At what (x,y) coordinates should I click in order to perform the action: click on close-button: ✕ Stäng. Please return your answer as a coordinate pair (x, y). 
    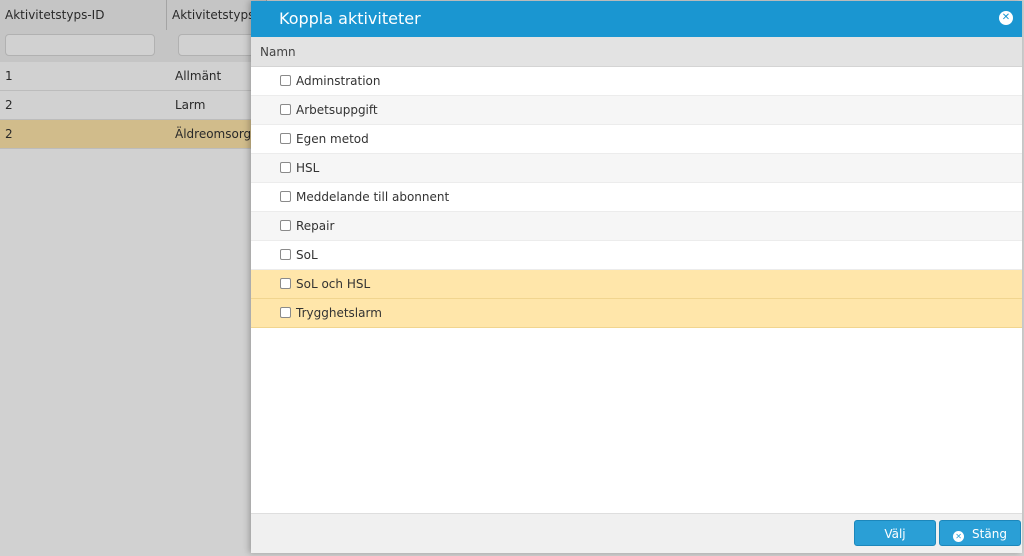
    Looking at the image, I should click on (980, 533).